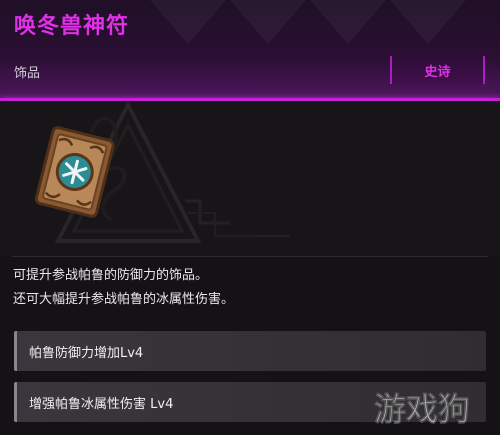 This screenshot has height=435, width=500. What do you see at coordinates (101, 404) in the screenshot?
I see `stat-label: 增强帕鲁冰属性伤害 Lv4` at bounding box center [101, 404].